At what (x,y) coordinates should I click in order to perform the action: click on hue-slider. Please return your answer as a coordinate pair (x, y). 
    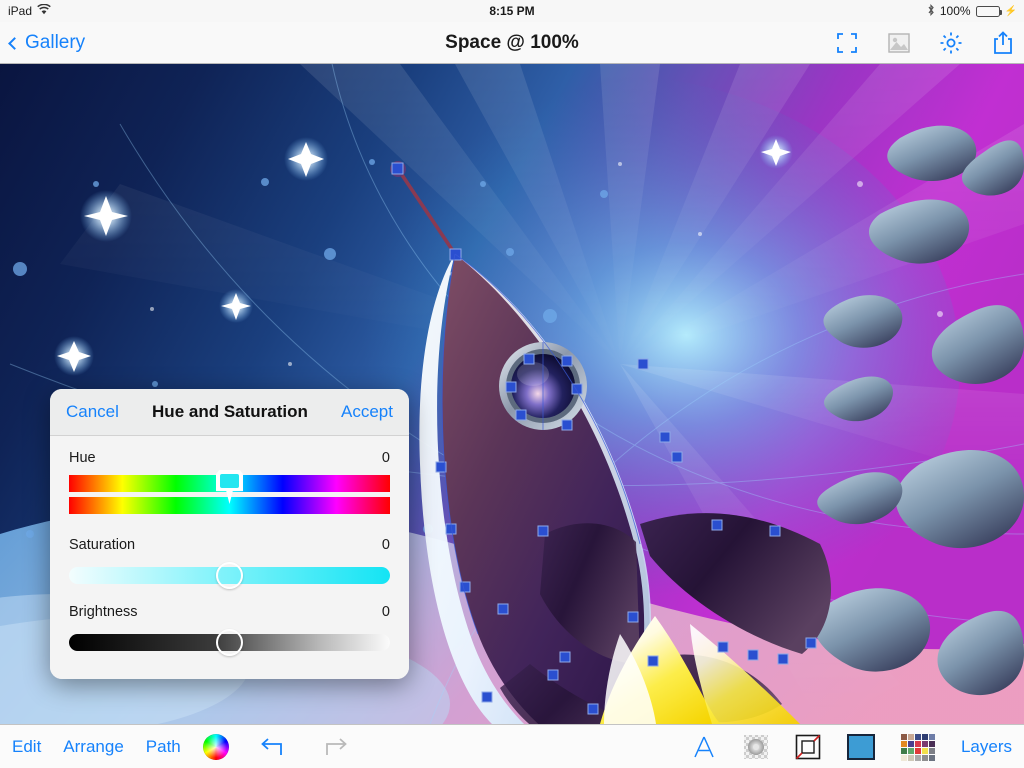
    Looking at the image, I should click on (229, 495).